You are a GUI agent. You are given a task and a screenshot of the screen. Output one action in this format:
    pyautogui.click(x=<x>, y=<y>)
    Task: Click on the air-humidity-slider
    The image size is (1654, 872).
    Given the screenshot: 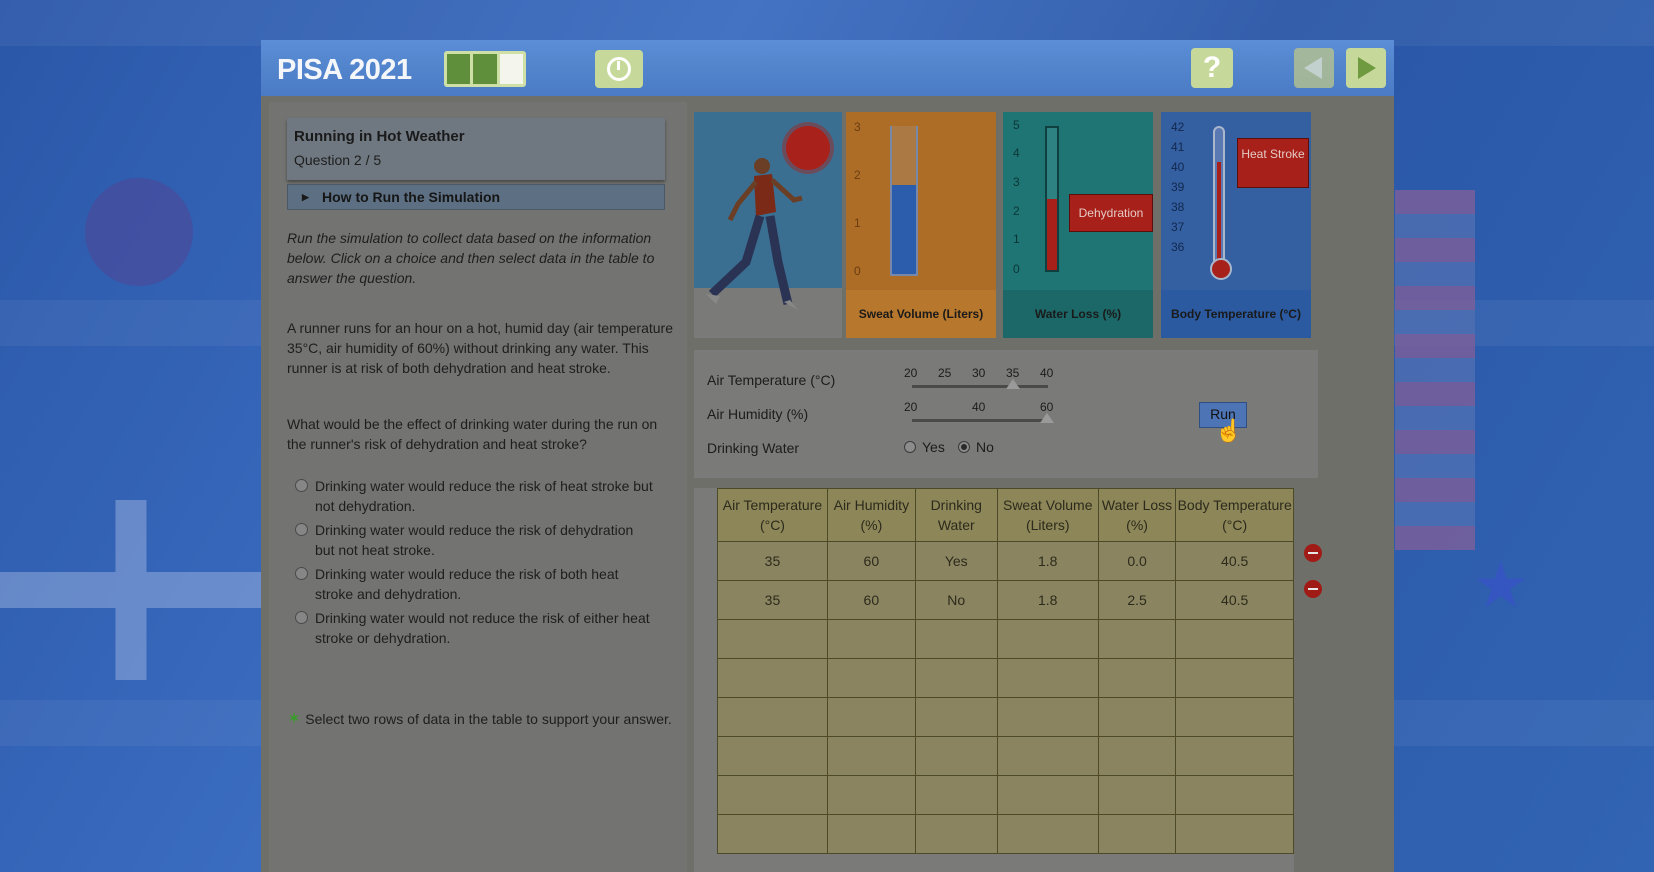 What is the action you would take?
    pyautogui.click(x=980, y=420)
    